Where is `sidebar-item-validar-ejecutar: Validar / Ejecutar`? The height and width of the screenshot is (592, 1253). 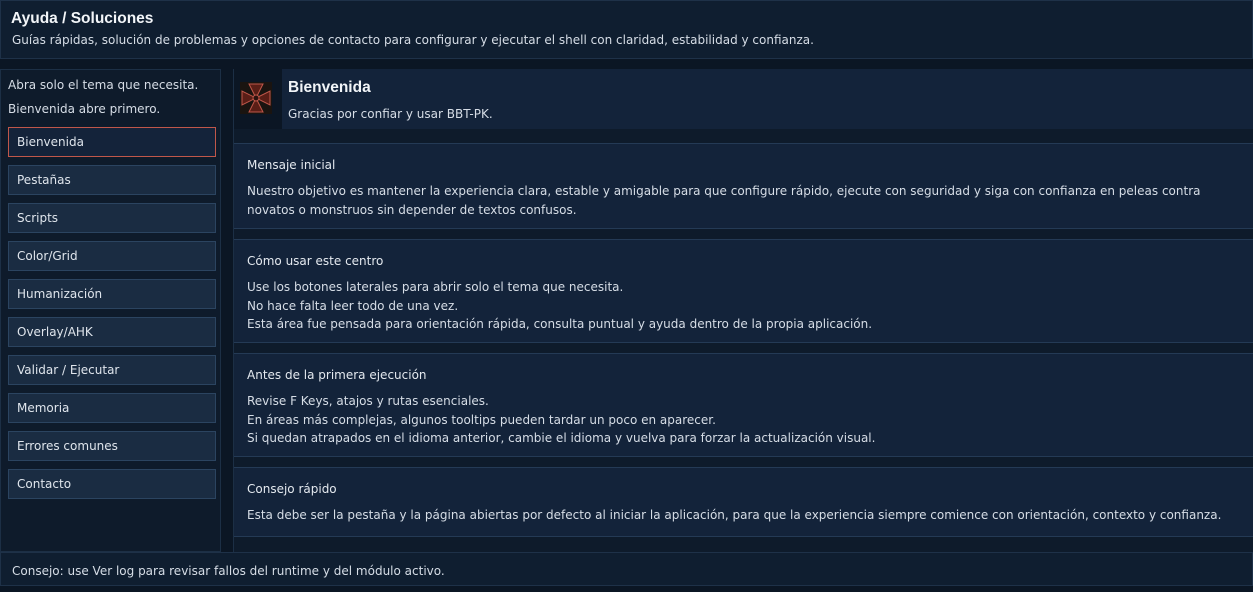
sidebar-item-validar-ejecutar: Validar / Ejecutar is located at coordinates (112, 370).